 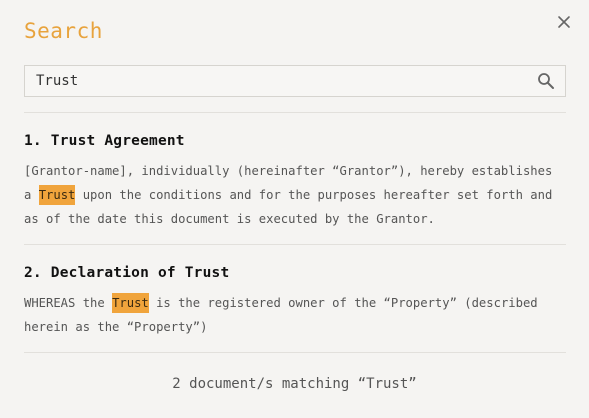 I want to click on result-title: 1. Trust Agreement, so click(x=295, y=141).